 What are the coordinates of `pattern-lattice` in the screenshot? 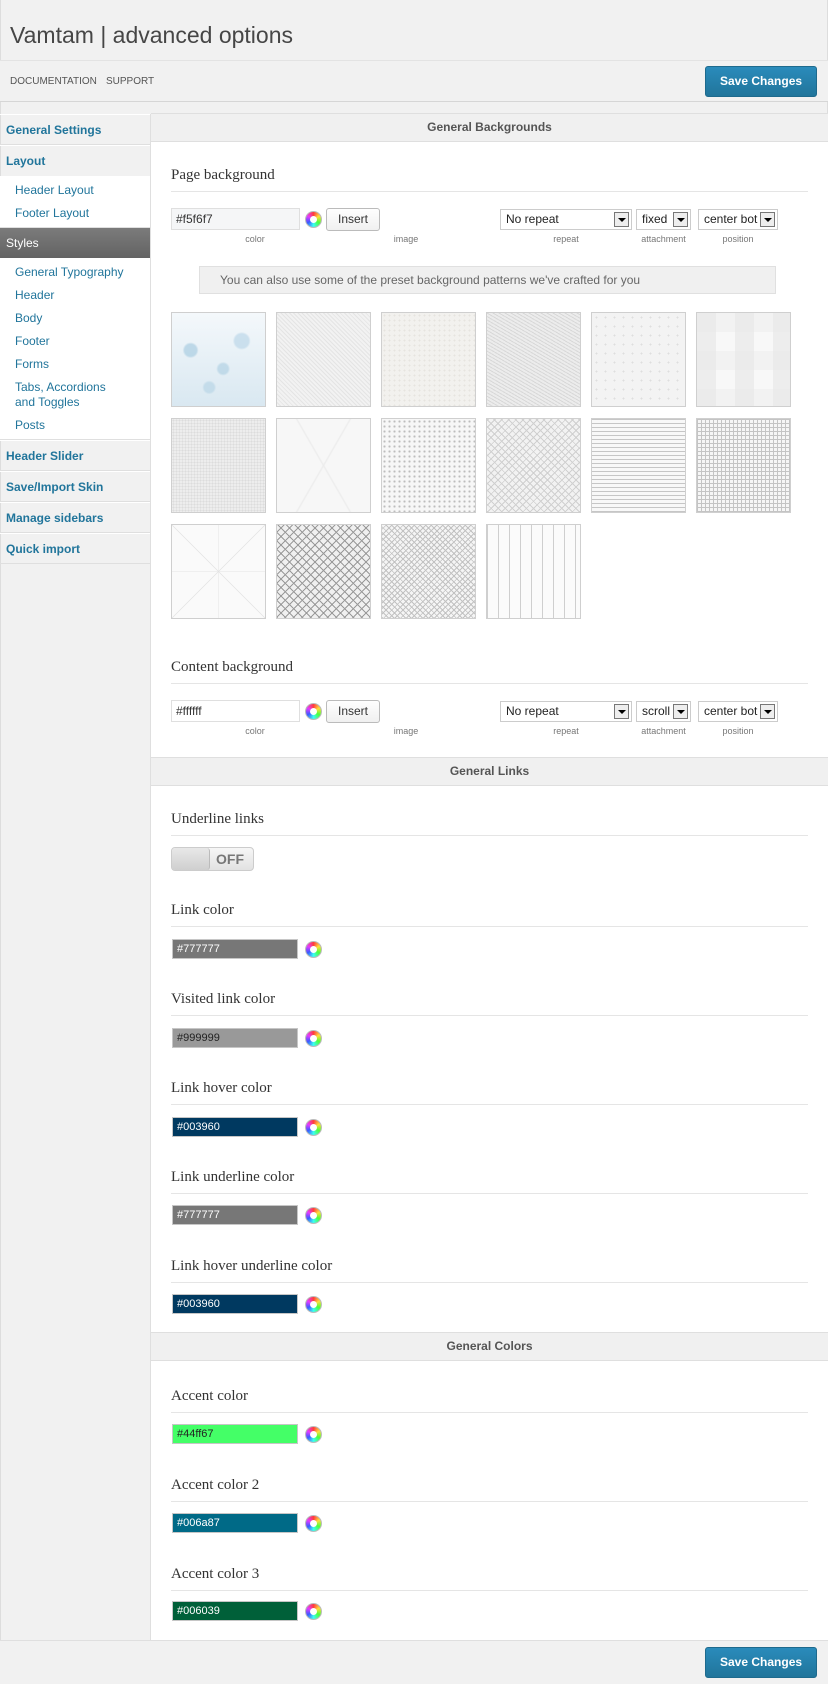 It's located at (218, 571).